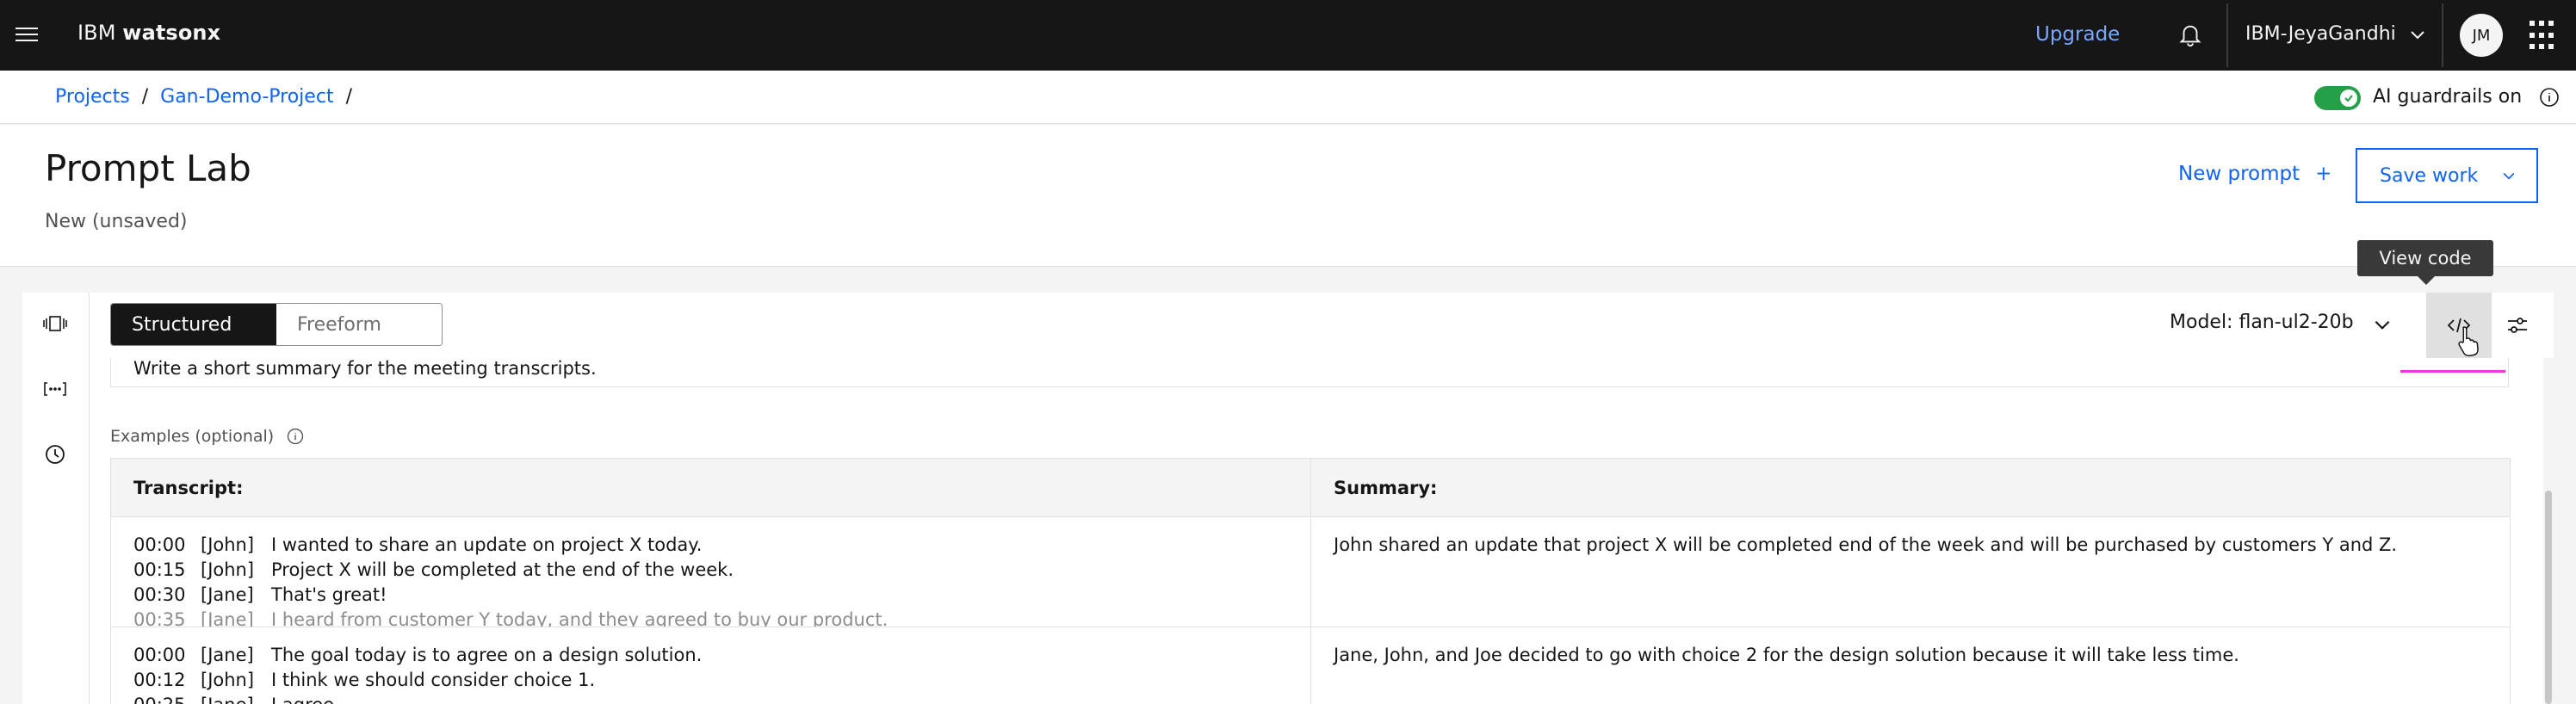 This screenshot has width=2576, height=704. I want to click on prompt-toolbar: Structured Freeform Model: flan-ul2-20b, so click(1322, 325).